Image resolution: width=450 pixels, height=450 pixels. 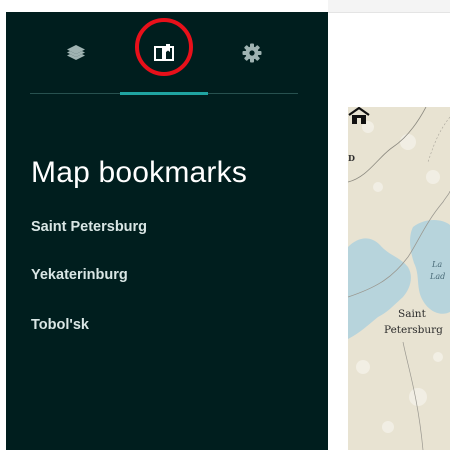 I want to click on active-tab-indicator, so click(x=164, y=93).